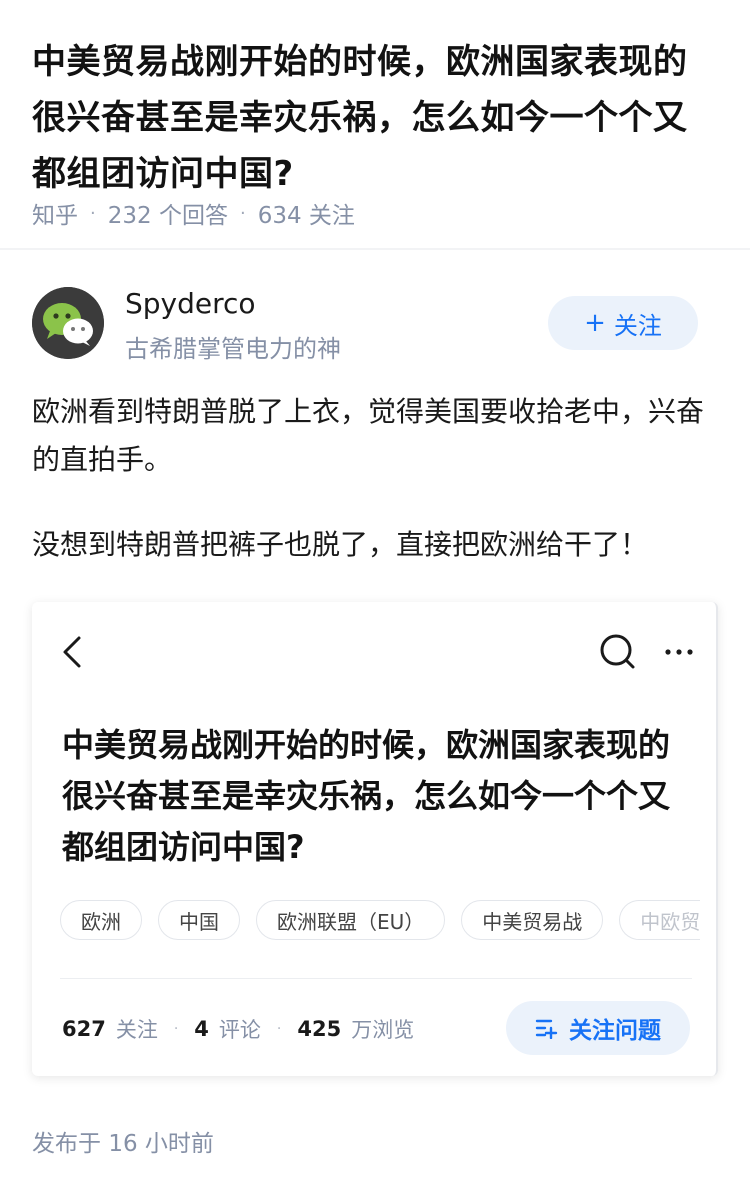 The width and height of the screenshot is (750, 1192). I want to click on author-row: Spyderco 古希腊掌管电力的神 + 关注, so click(375, 325).